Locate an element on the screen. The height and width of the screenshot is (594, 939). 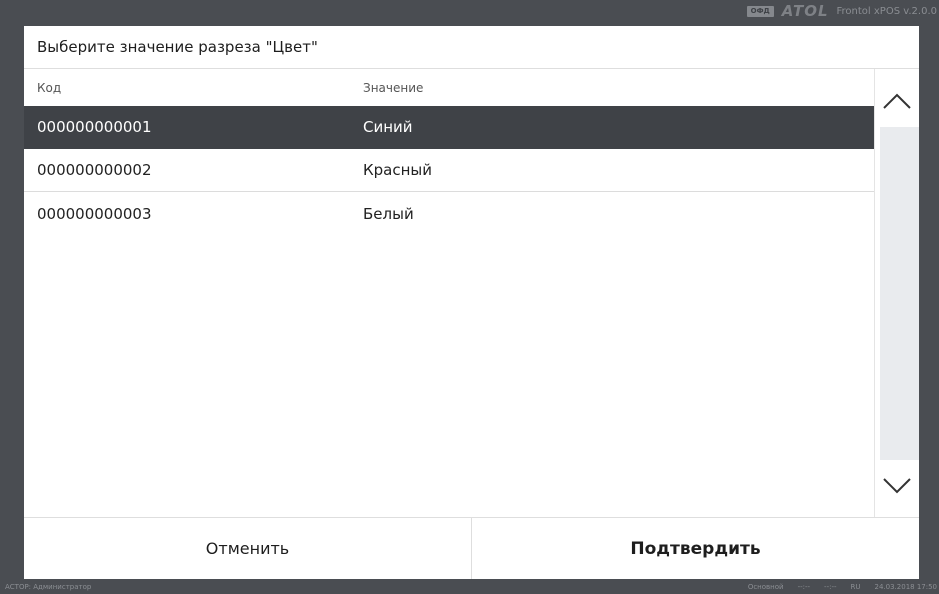
confirm-button: Подтвердить is located at coordinates (695, 548).